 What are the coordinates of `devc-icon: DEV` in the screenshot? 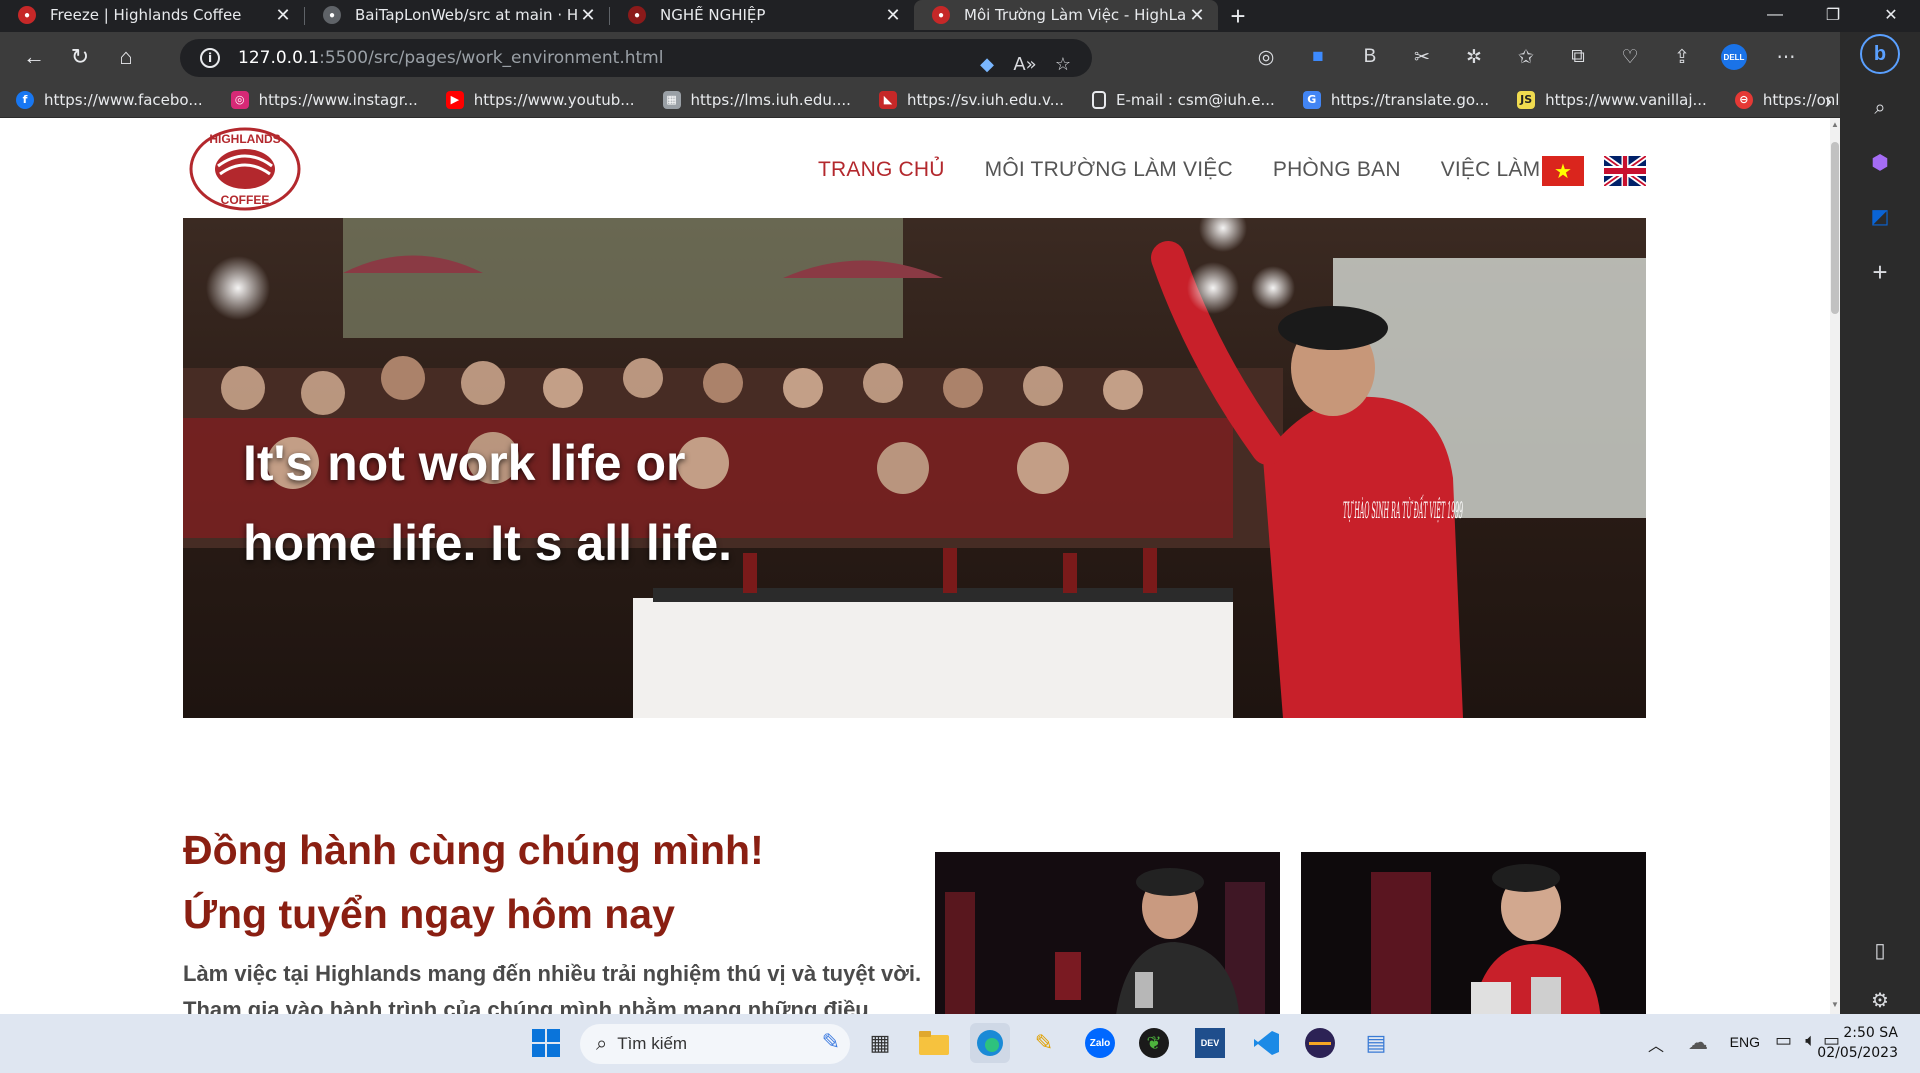 It's located at (1210, 1043).